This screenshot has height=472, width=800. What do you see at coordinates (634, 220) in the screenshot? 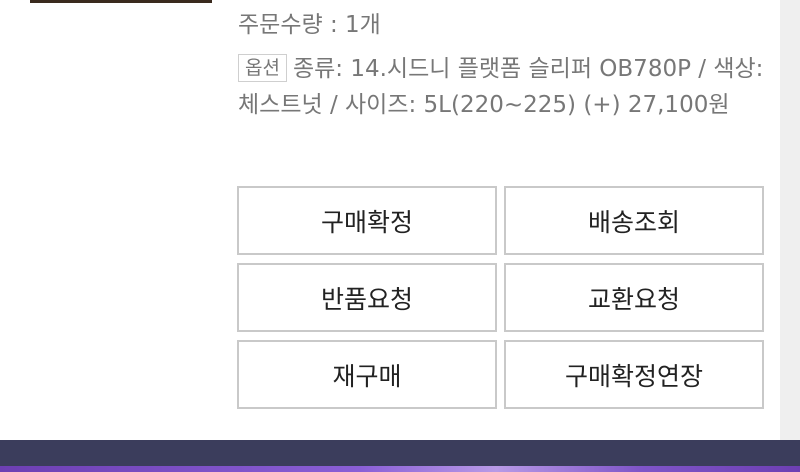
I see `track-delivery-button: 배송조회` at bounding box center [634, 220].